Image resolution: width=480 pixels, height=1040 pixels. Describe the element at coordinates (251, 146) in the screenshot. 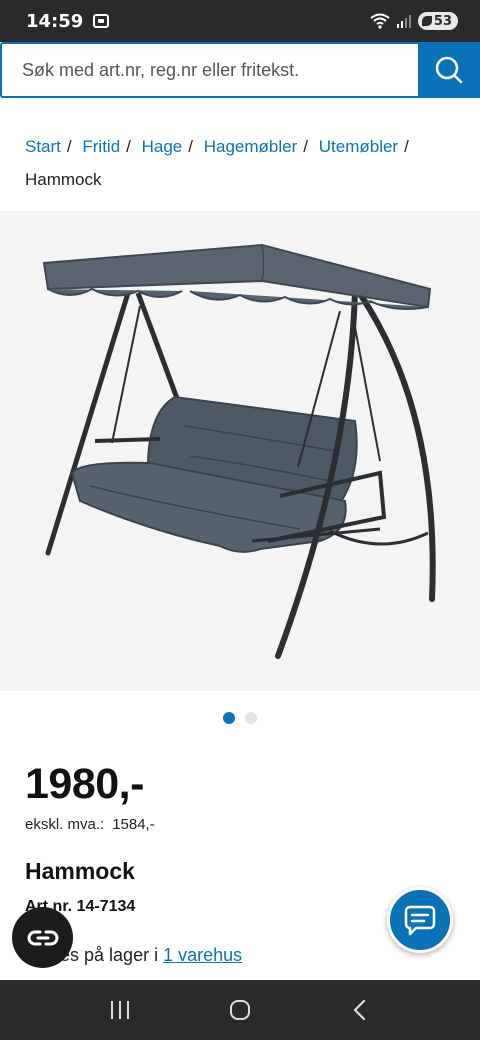

I see `breadcrumb-hagemobler: Hagemøbler` at that location.